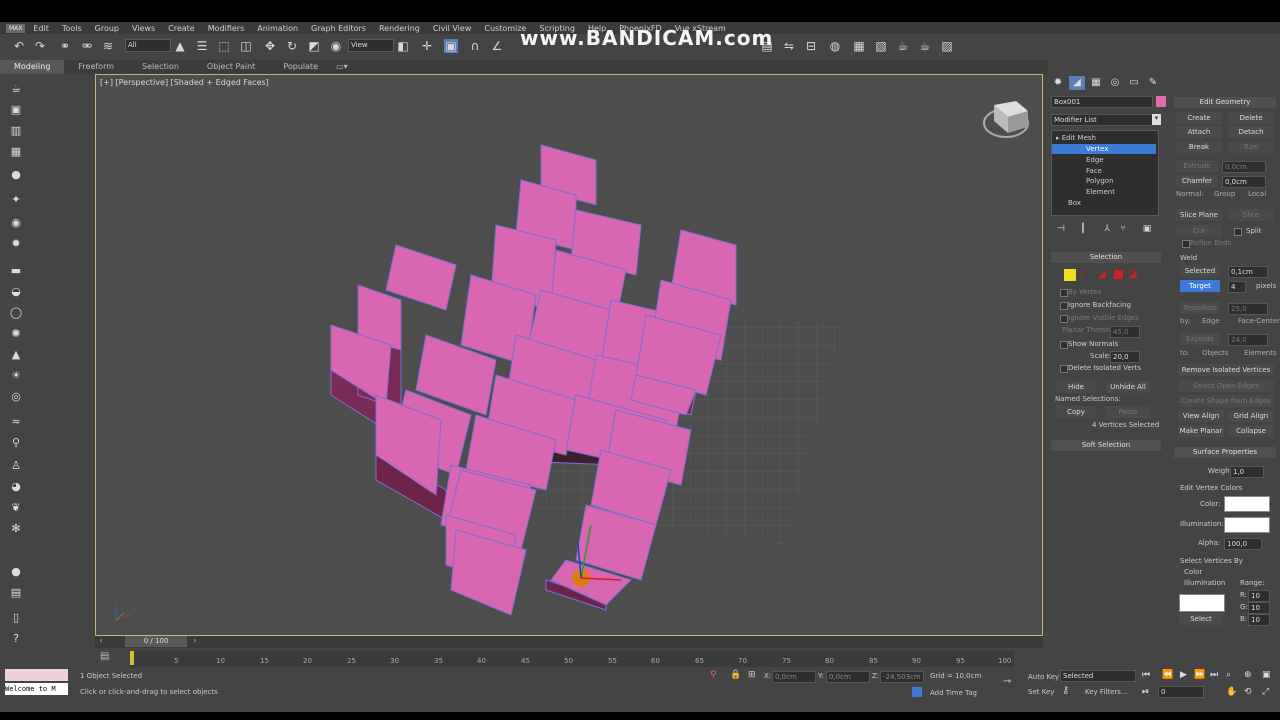 The height and width of the screenshot is (720, 1280). What do you see at coordinates (1247, 525) in the screenshot?
I see `illumination-color-swatch` at bounding box center [1247, 525].